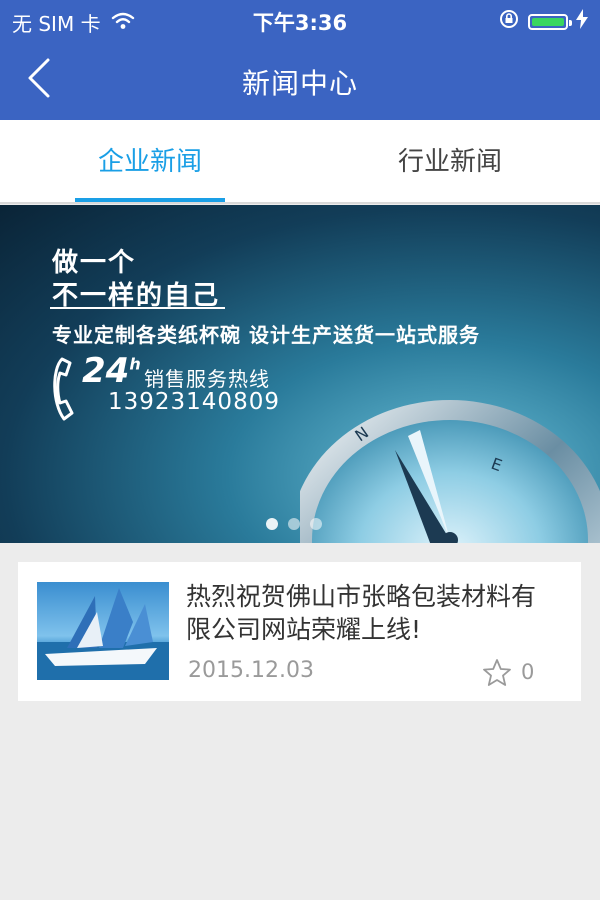 The height and width of the screenshot is (900, 600). I want to click on status-bar: 无 SIM 卡 下午3:36, so click(300, 20).